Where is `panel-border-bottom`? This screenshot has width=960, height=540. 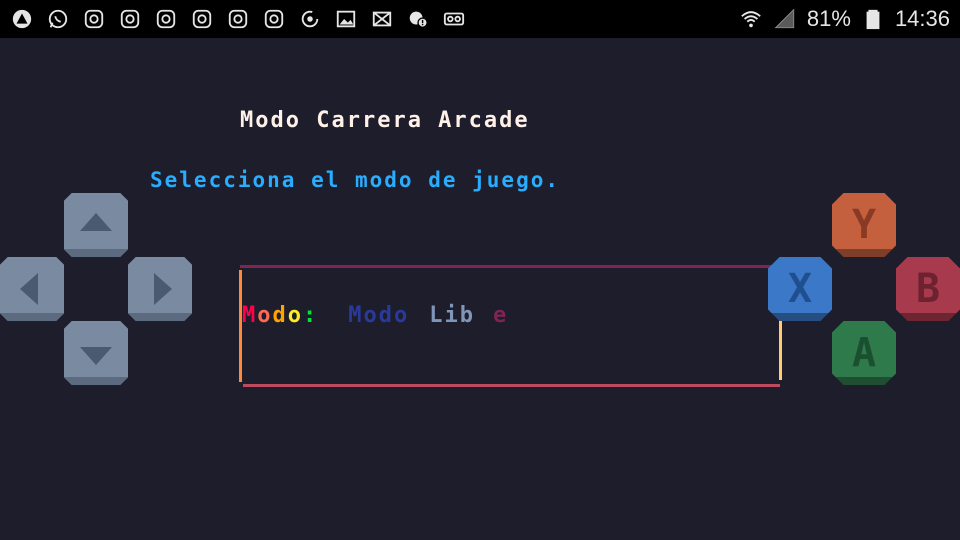
panel-border-bottom is located at coordinates (511, 385).